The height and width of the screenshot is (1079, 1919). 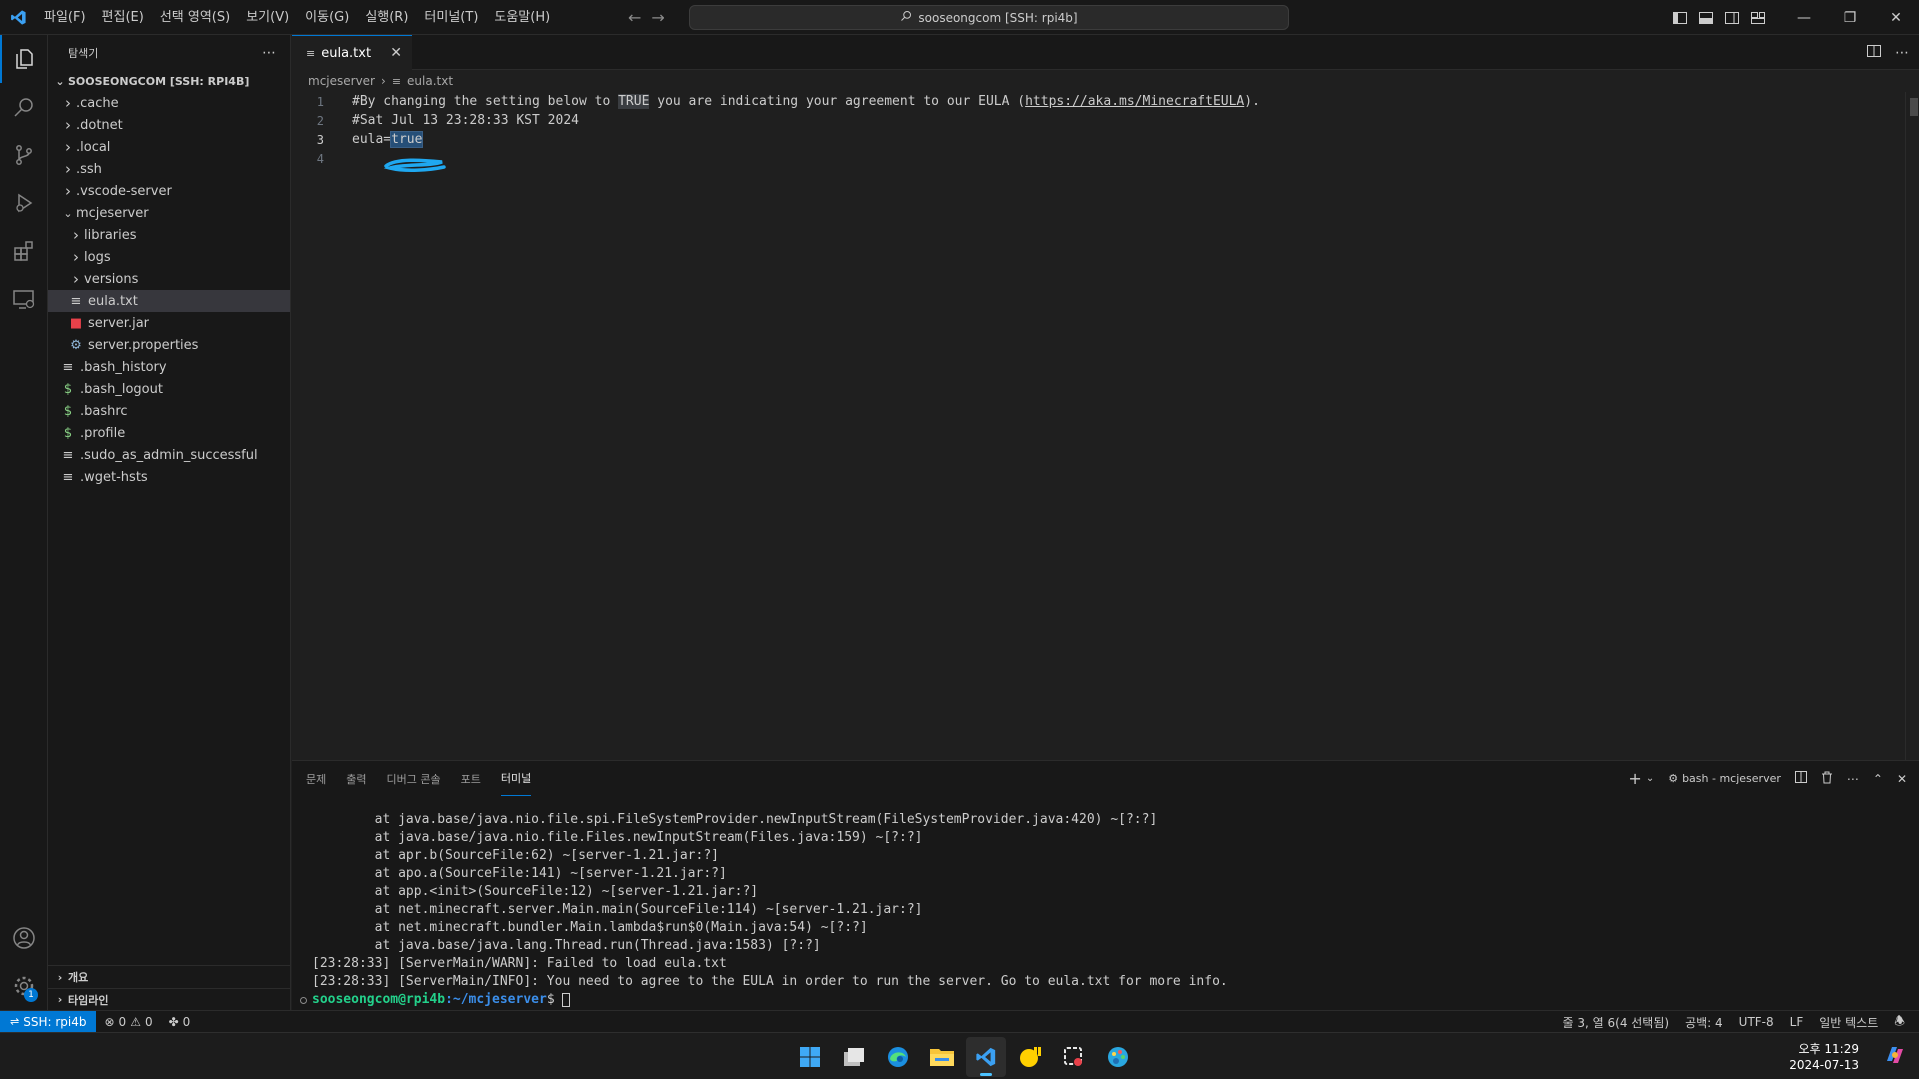 I want to click on line-number: 3, so click(x=320, y=139).